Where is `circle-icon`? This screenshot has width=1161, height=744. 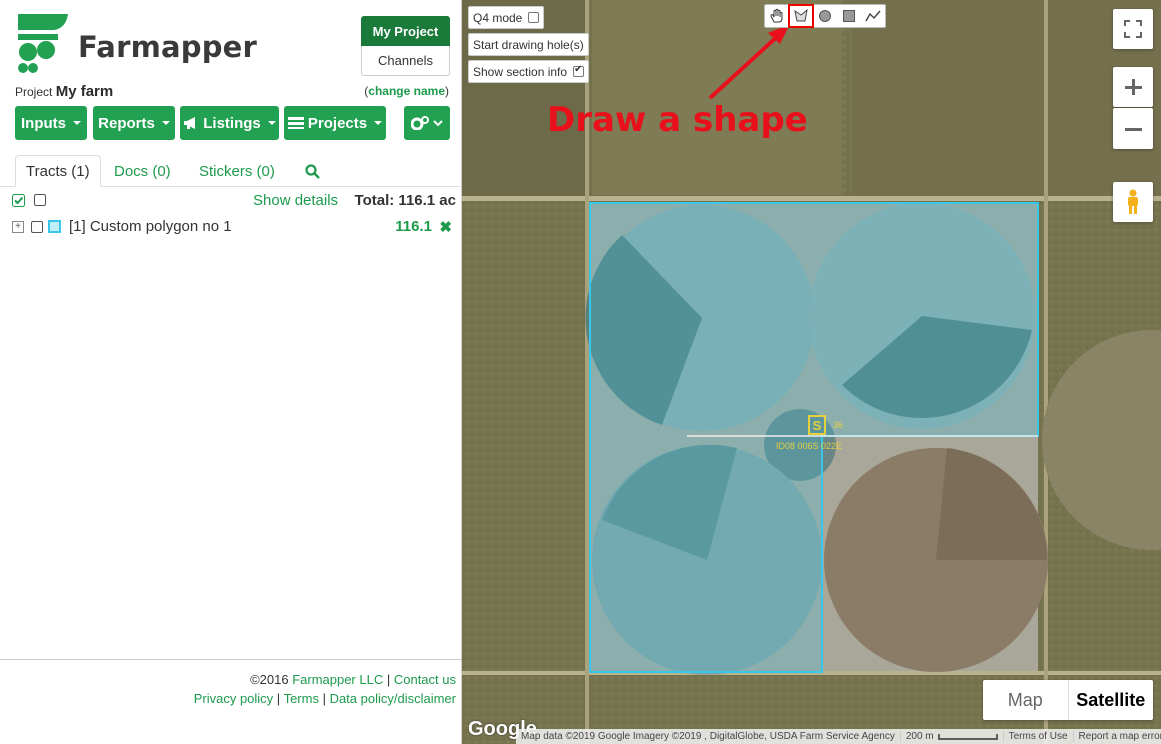 circle-icon is located at coordinates (825, 16).